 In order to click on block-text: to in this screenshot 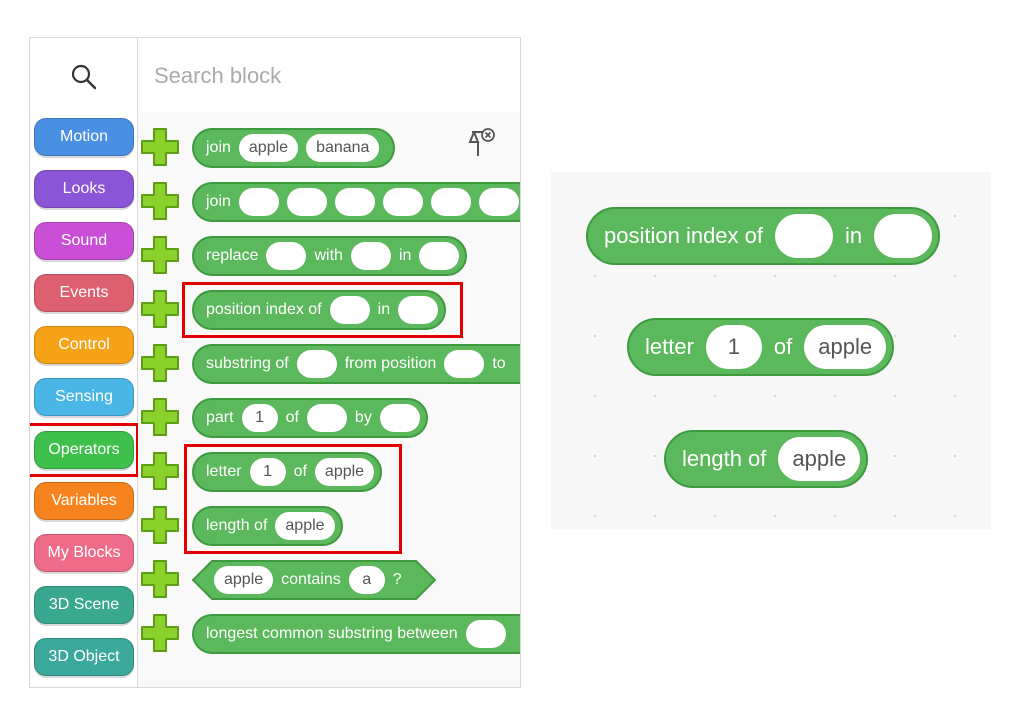, I will do `click(499, 363)`.